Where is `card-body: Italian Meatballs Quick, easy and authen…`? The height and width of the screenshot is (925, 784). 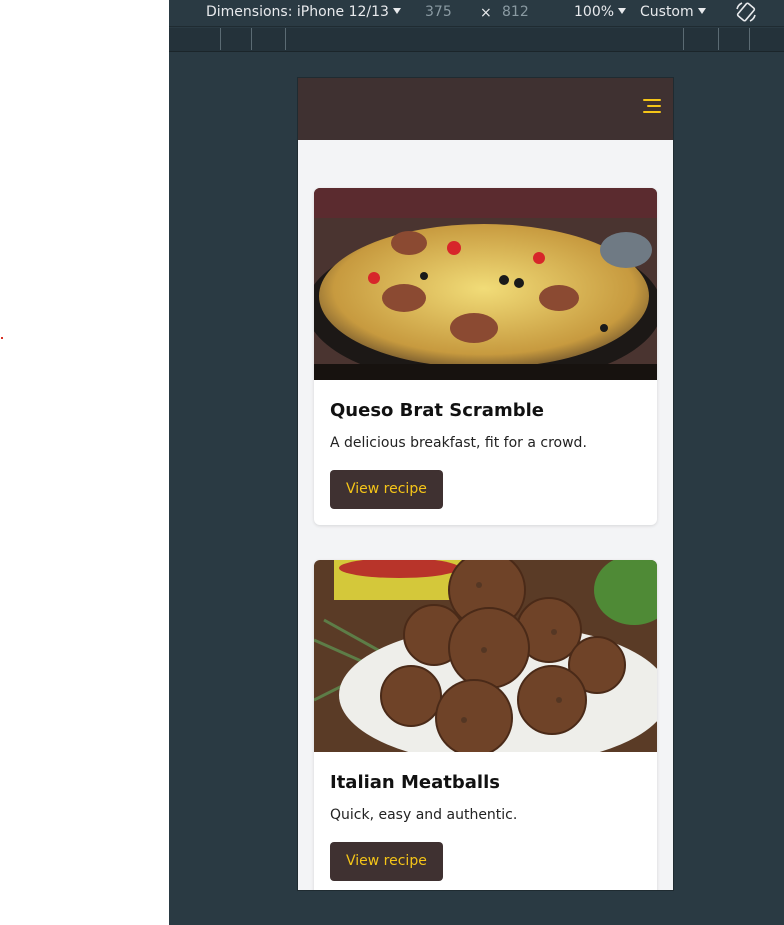
card-body: Italian Meatballs Quick, easy and authen… is located at coordinates (485, 821).